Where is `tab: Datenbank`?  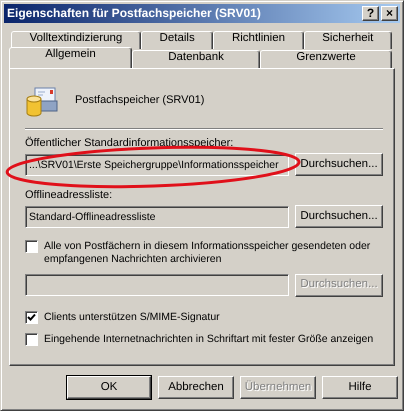 tab: Datenbank is located at coordinates (196, 59).